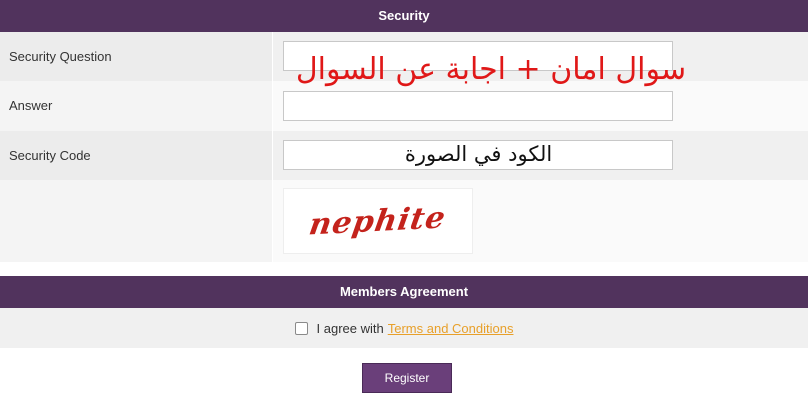 The height and width of the screenshot is (408, 808). I want to click on captcha-cell: nephite, so click(540, 221).